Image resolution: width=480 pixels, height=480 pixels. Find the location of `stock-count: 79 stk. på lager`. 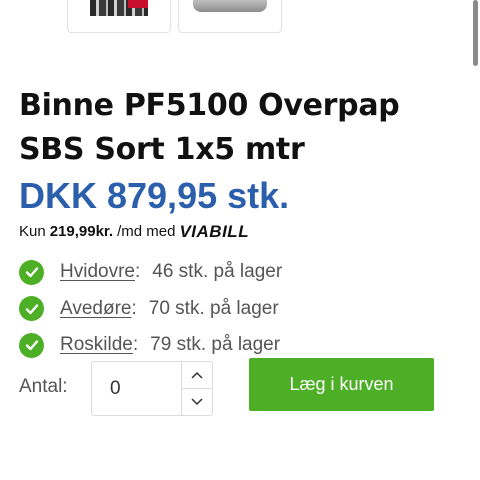

stock-count: 79 stk. på lager is located at coordinates (215, 345).